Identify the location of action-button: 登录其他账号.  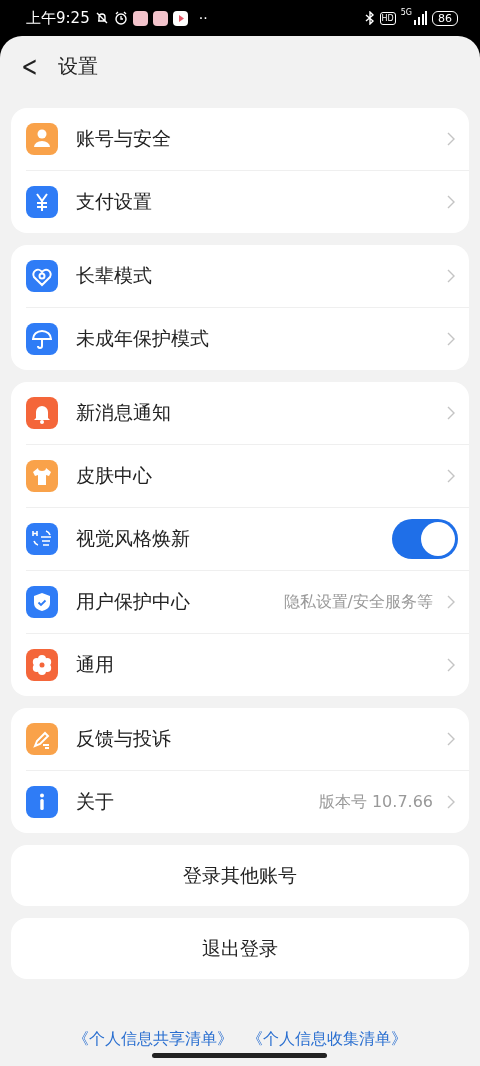
(240, 875).